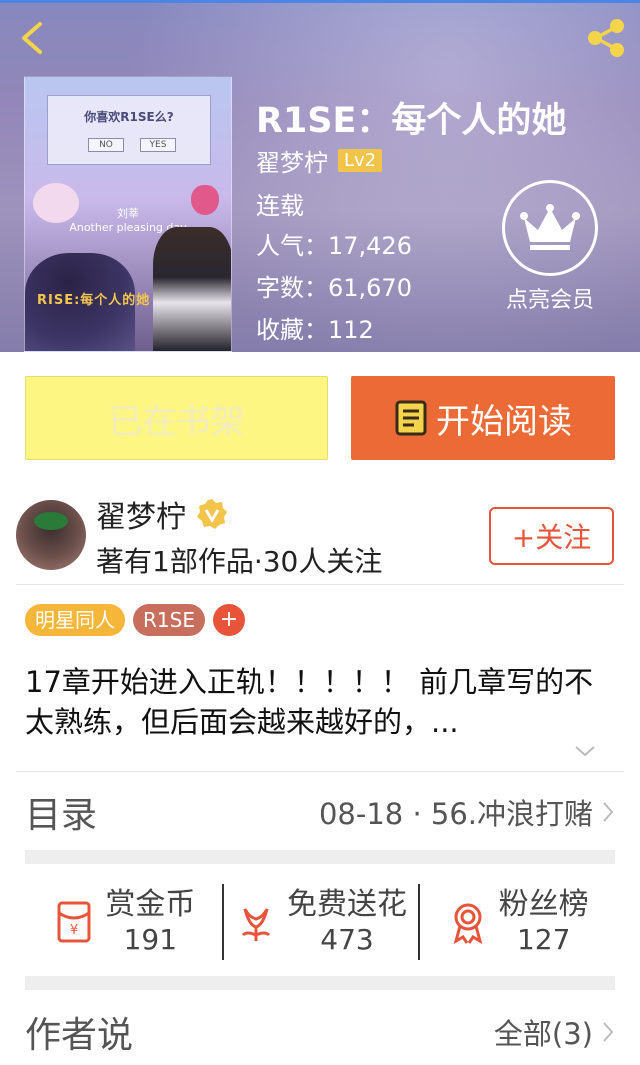 This screenshot has width=640, height=1065. I want to click on crown-icon, so click(550, 227).